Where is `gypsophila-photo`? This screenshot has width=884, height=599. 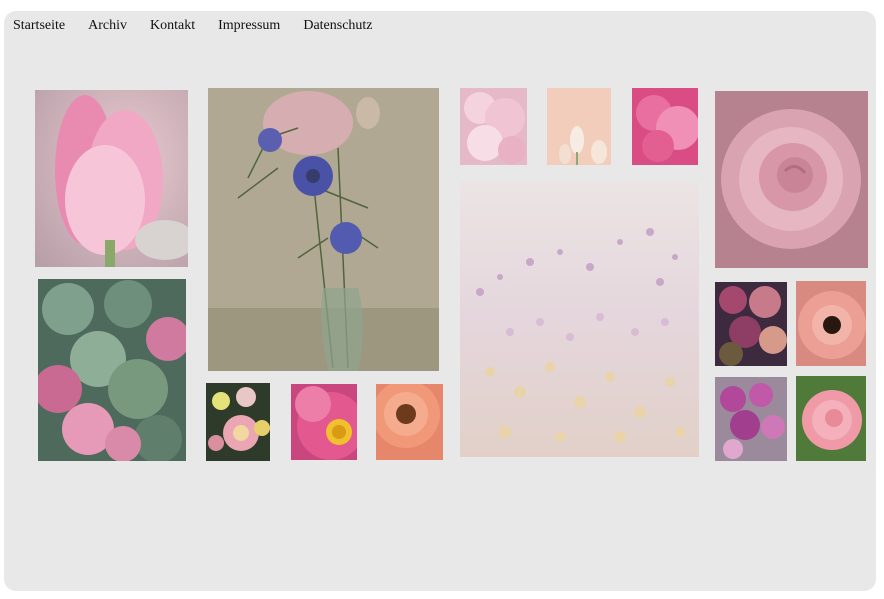 gypsophila-photo is located at coordinates (579, 319).